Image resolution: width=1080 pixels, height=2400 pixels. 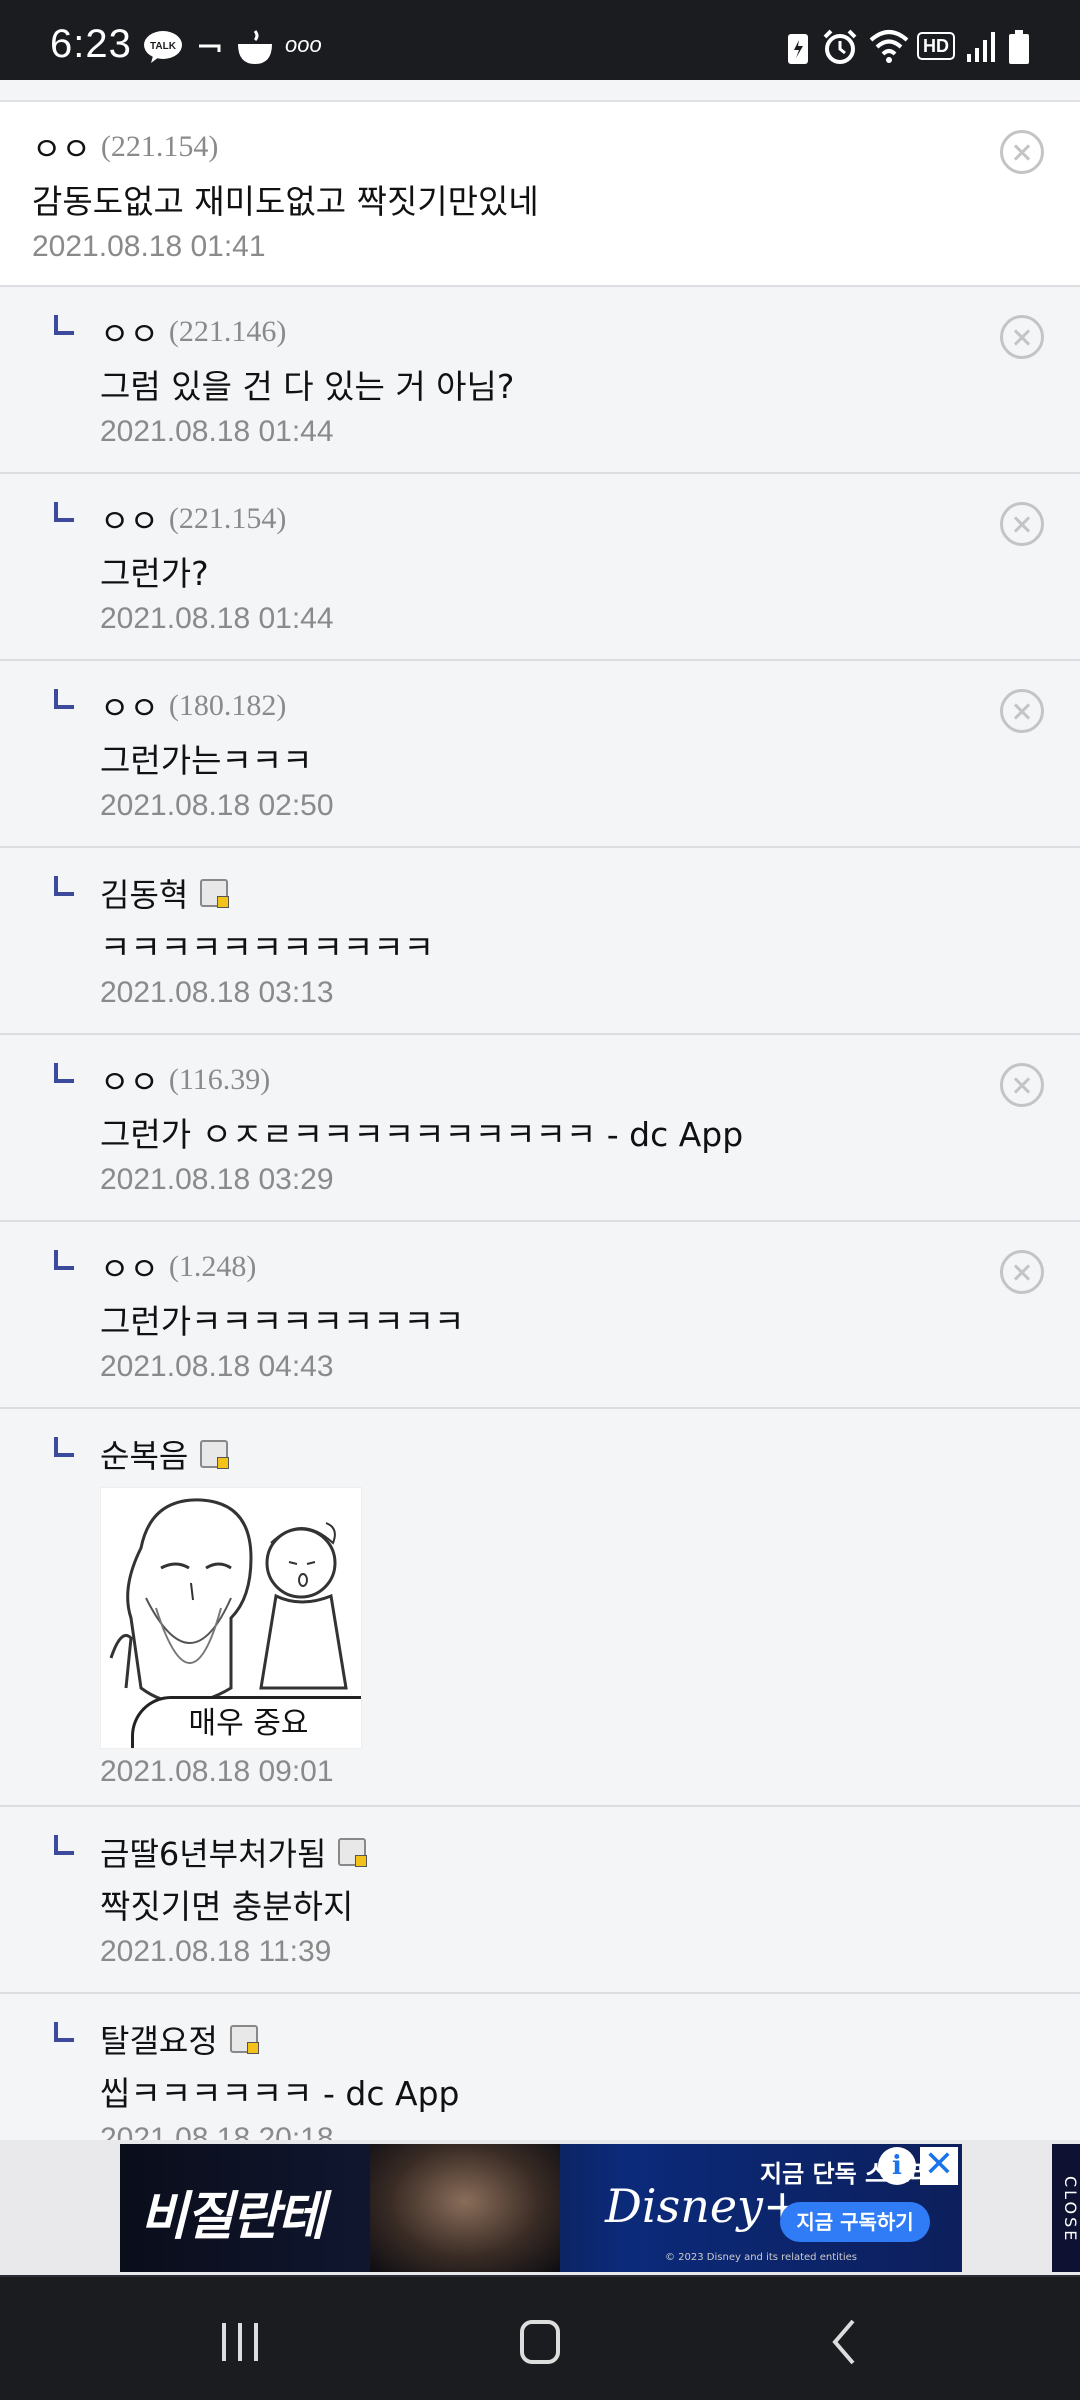 I want to click on status-bar: 6:23 TALK ooo HD, so click(x=540, y=40).